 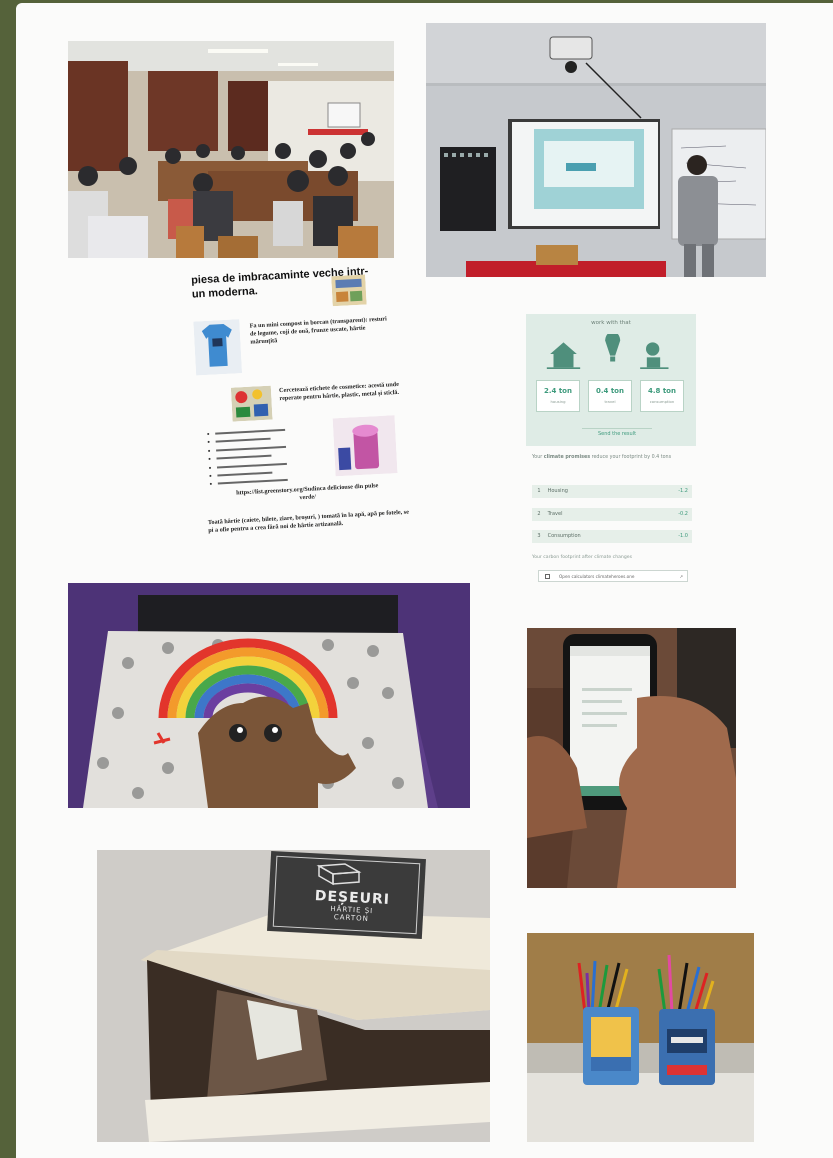 What do you see at coordinates (631, 758) in the screenshot?
I see `phone-calculator-photo` at bounding box center [631, 758].